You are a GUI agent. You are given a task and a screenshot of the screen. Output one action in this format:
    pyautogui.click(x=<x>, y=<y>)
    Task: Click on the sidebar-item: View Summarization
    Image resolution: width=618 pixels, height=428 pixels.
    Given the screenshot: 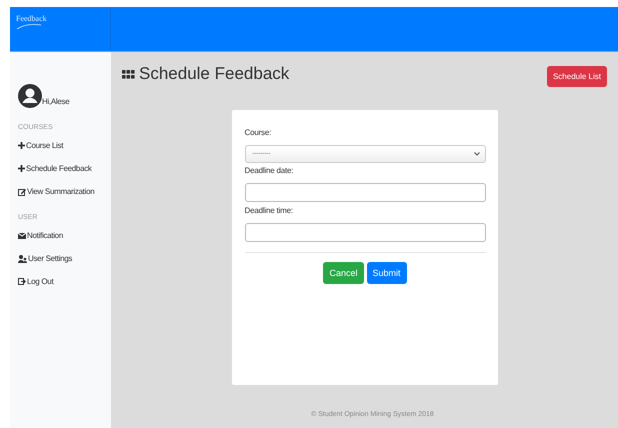 What is the action you would take?
    pyautogui.click(x=64, y=191)
    